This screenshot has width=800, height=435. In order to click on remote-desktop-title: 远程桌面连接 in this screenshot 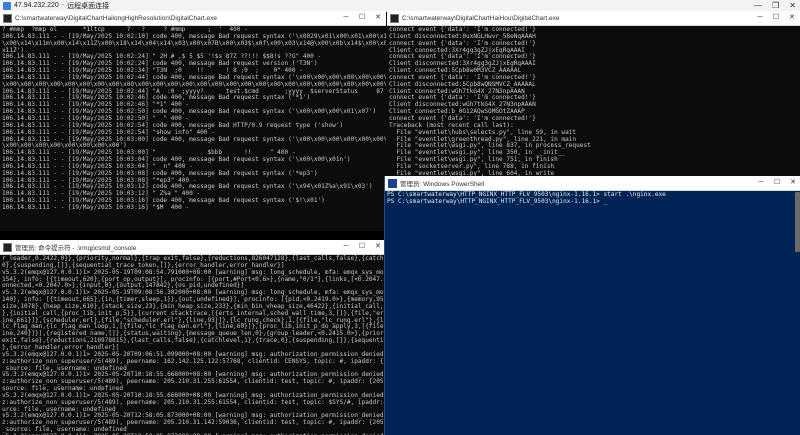, I will do `click(88, 6)`.